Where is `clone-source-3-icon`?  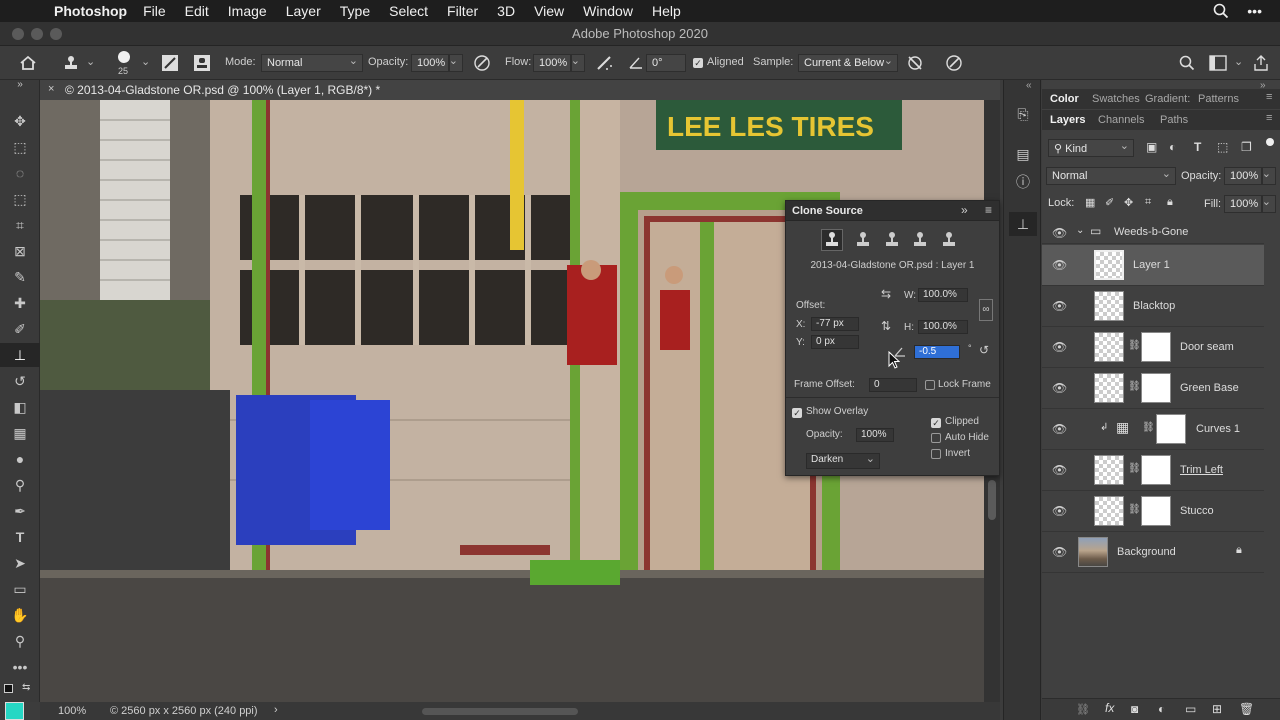
clone-source-3-icon is located at coordinates (892, 240).